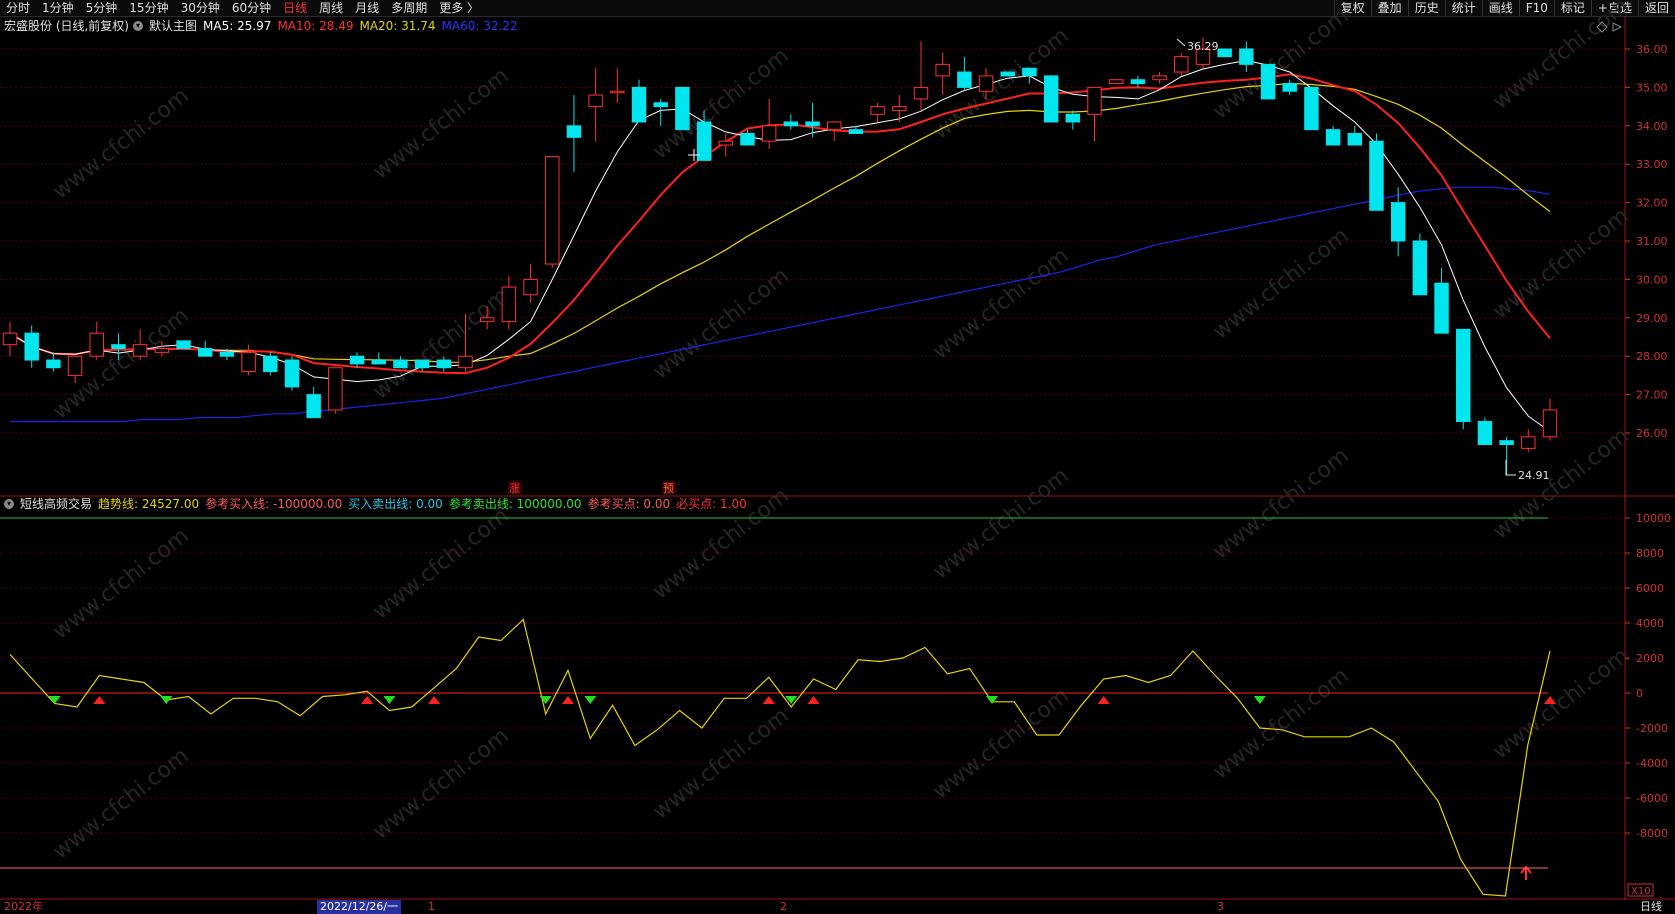 The image size is (1675, 914). Describe the element at coordinates (359, 907) in the screenshot. I see `selected-date: 2022/12/26/一` at that location.